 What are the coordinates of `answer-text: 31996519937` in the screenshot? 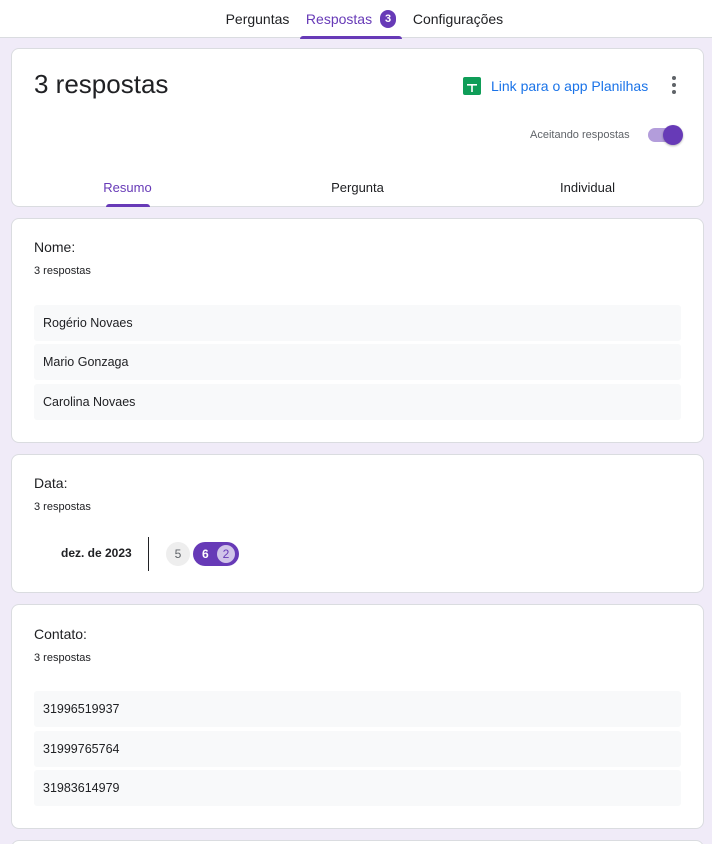 It's located at (81, 709).